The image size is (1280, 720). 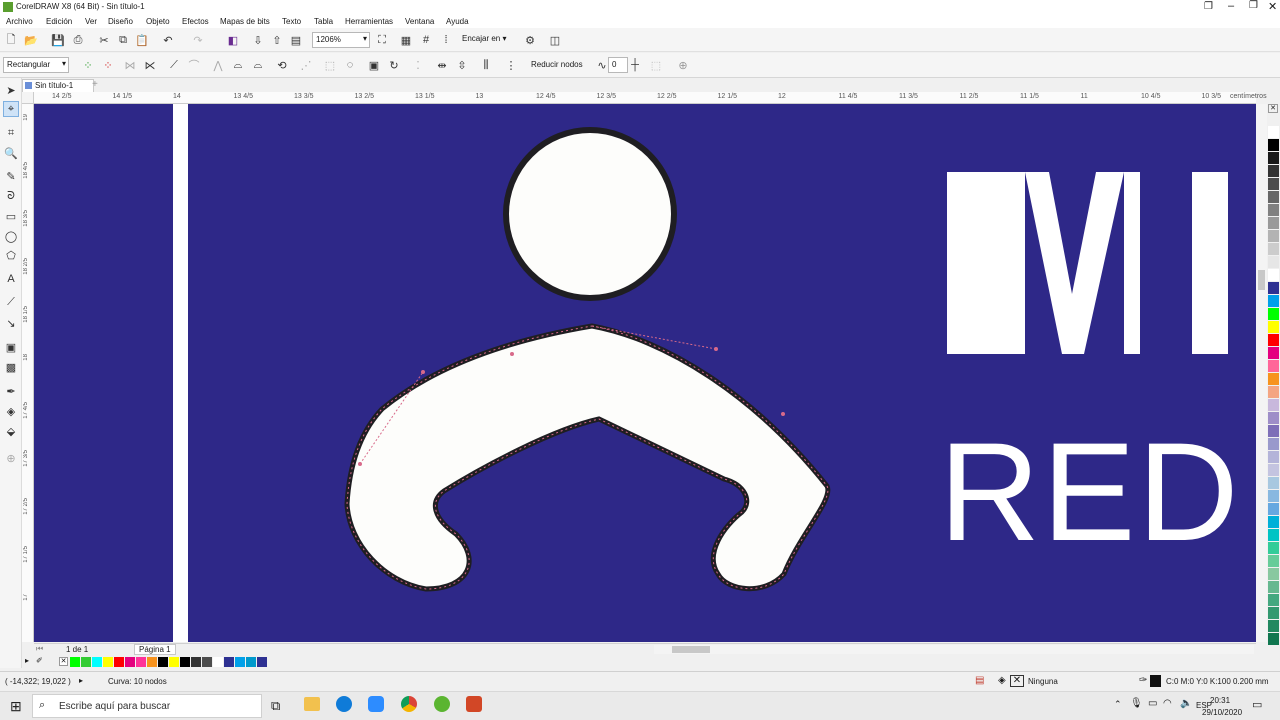 What do you see at coordinates (360, 464) in the screenshot?
I see `node-point` at bounding box center [360, 464].